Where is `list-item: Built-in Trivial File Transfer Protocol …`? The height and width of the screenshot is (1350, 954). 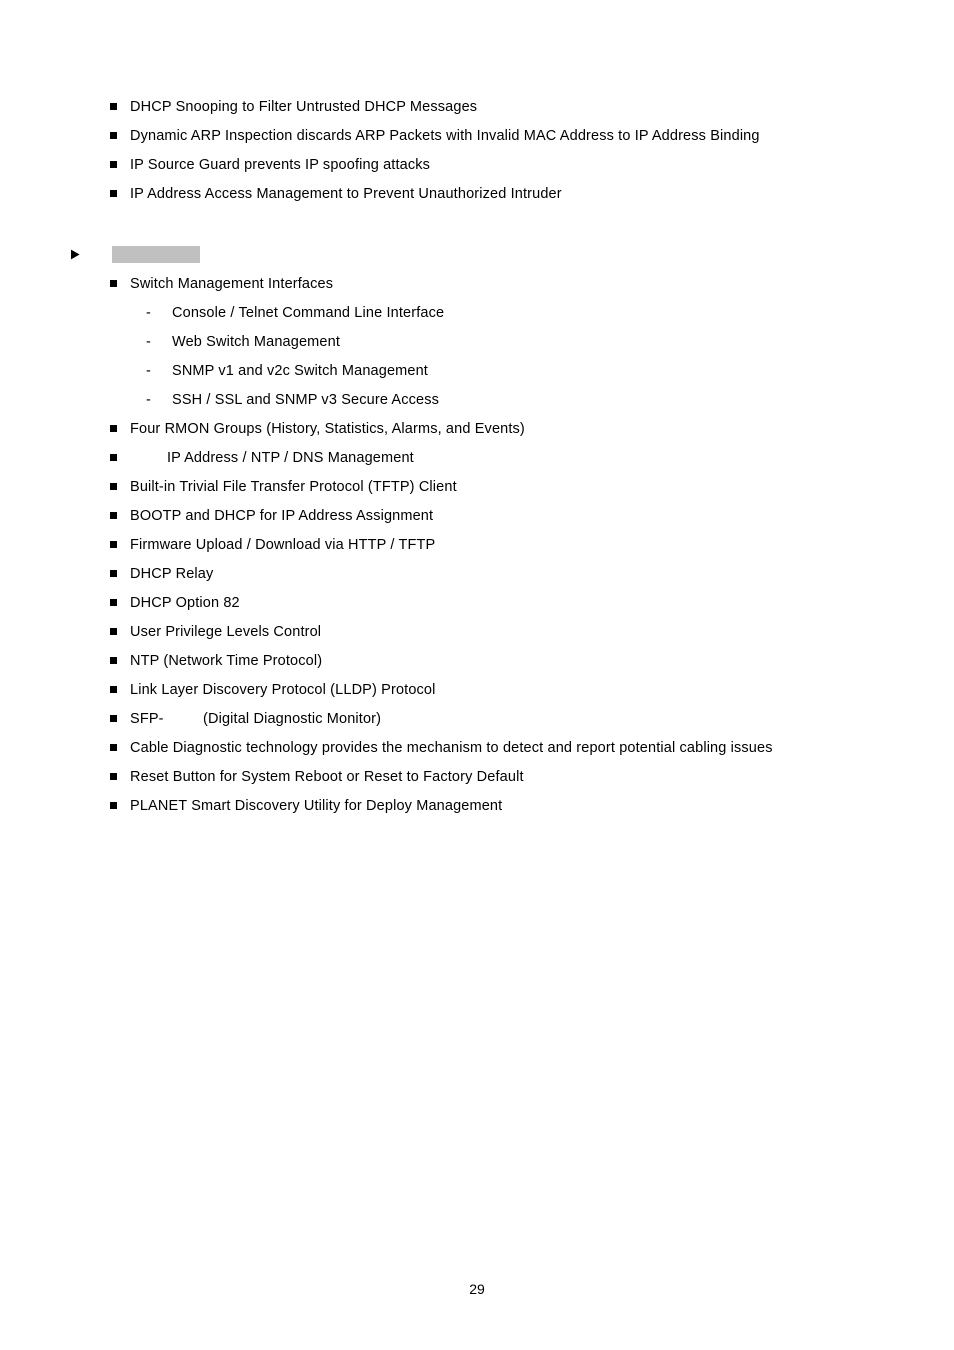 list-item: Built-in Trivial File Transfer Protocol … is located at coordinates (477, 487).